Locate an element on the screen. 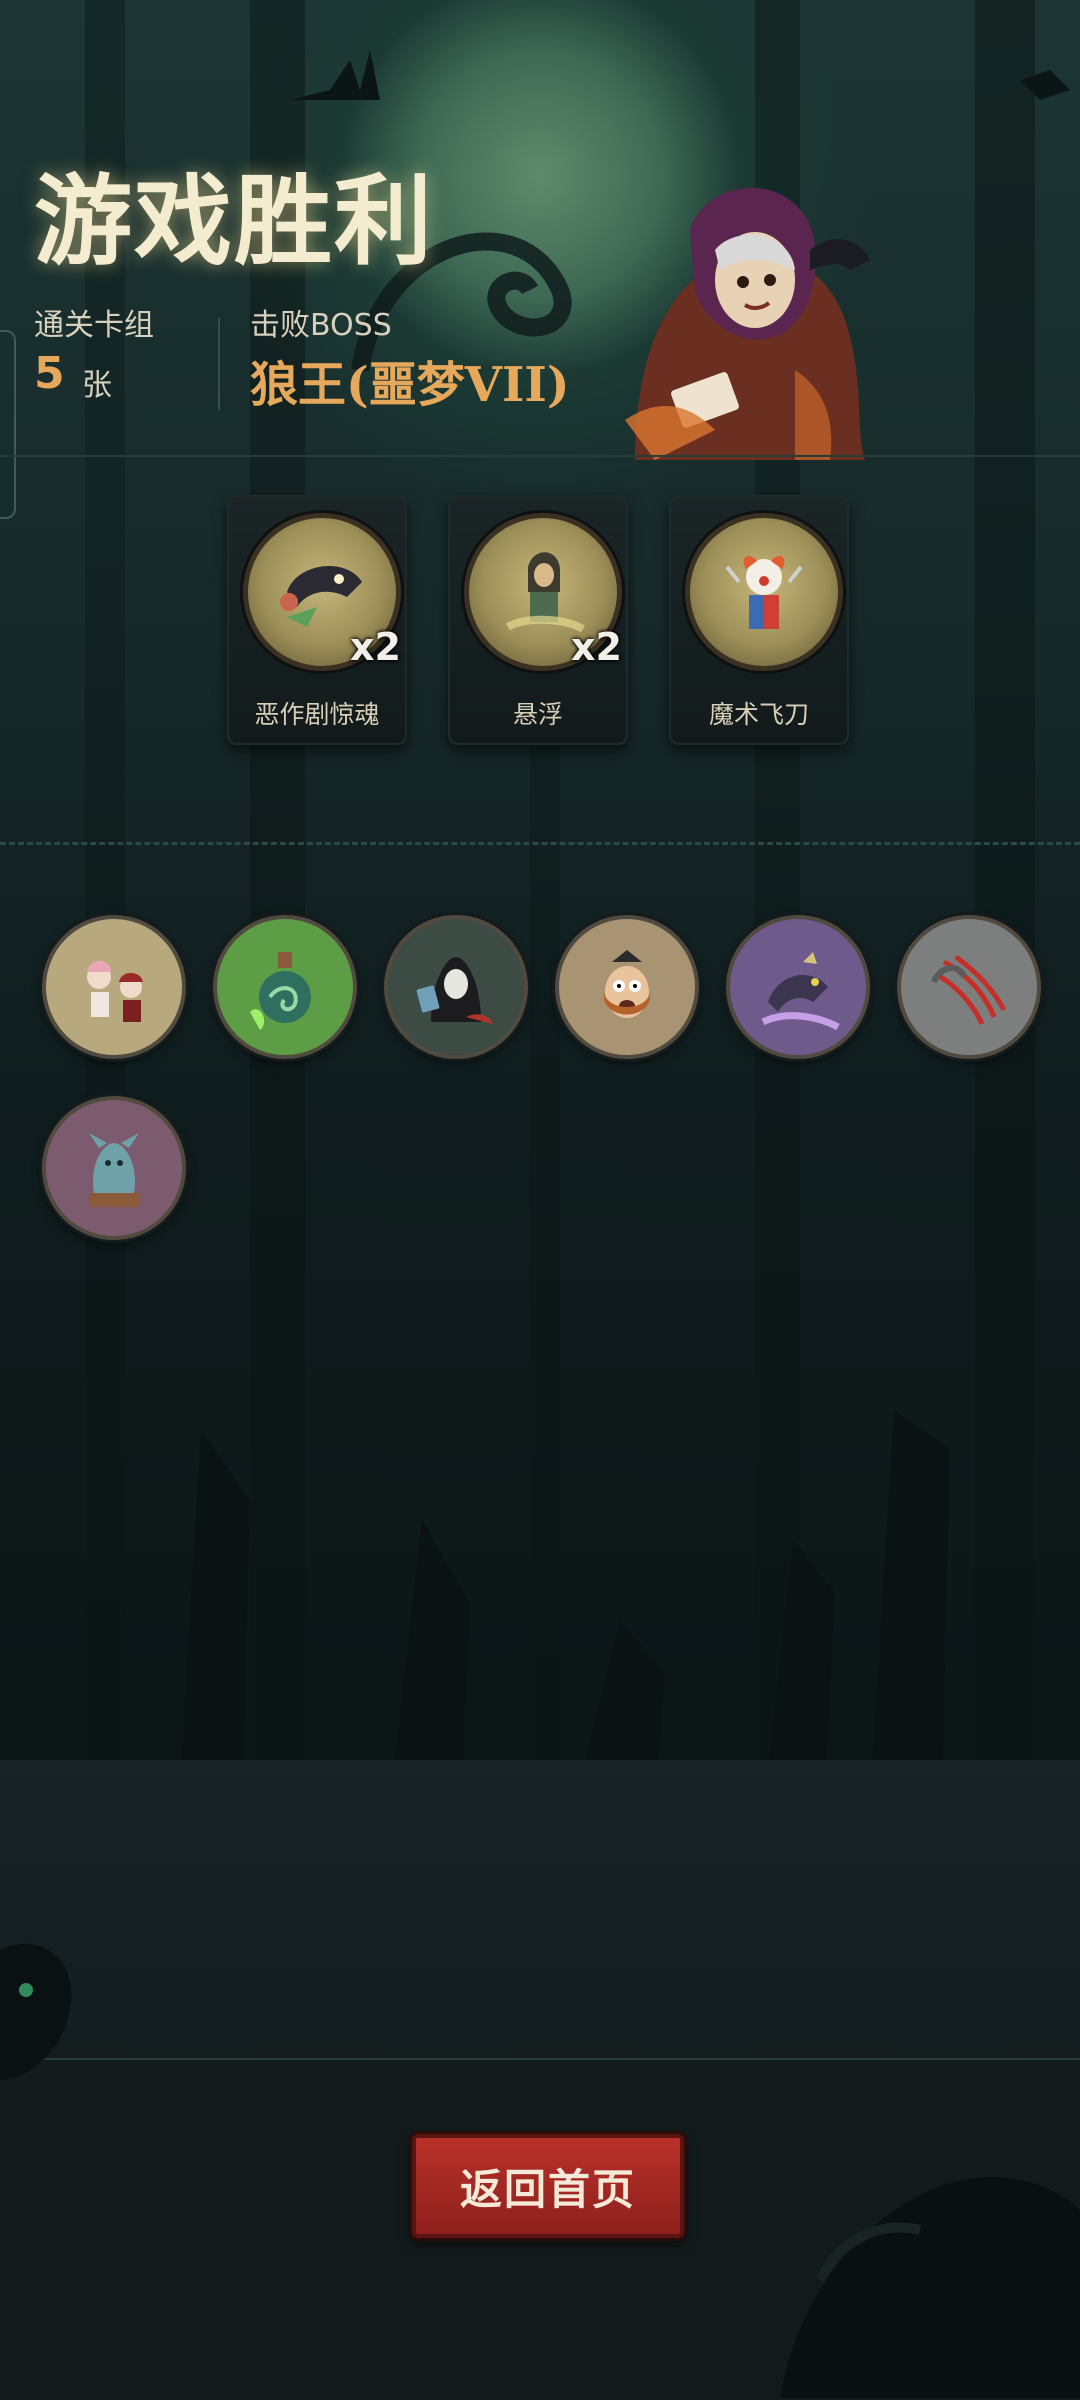  deck-unit: 张 is located at coordinates (97, 385).